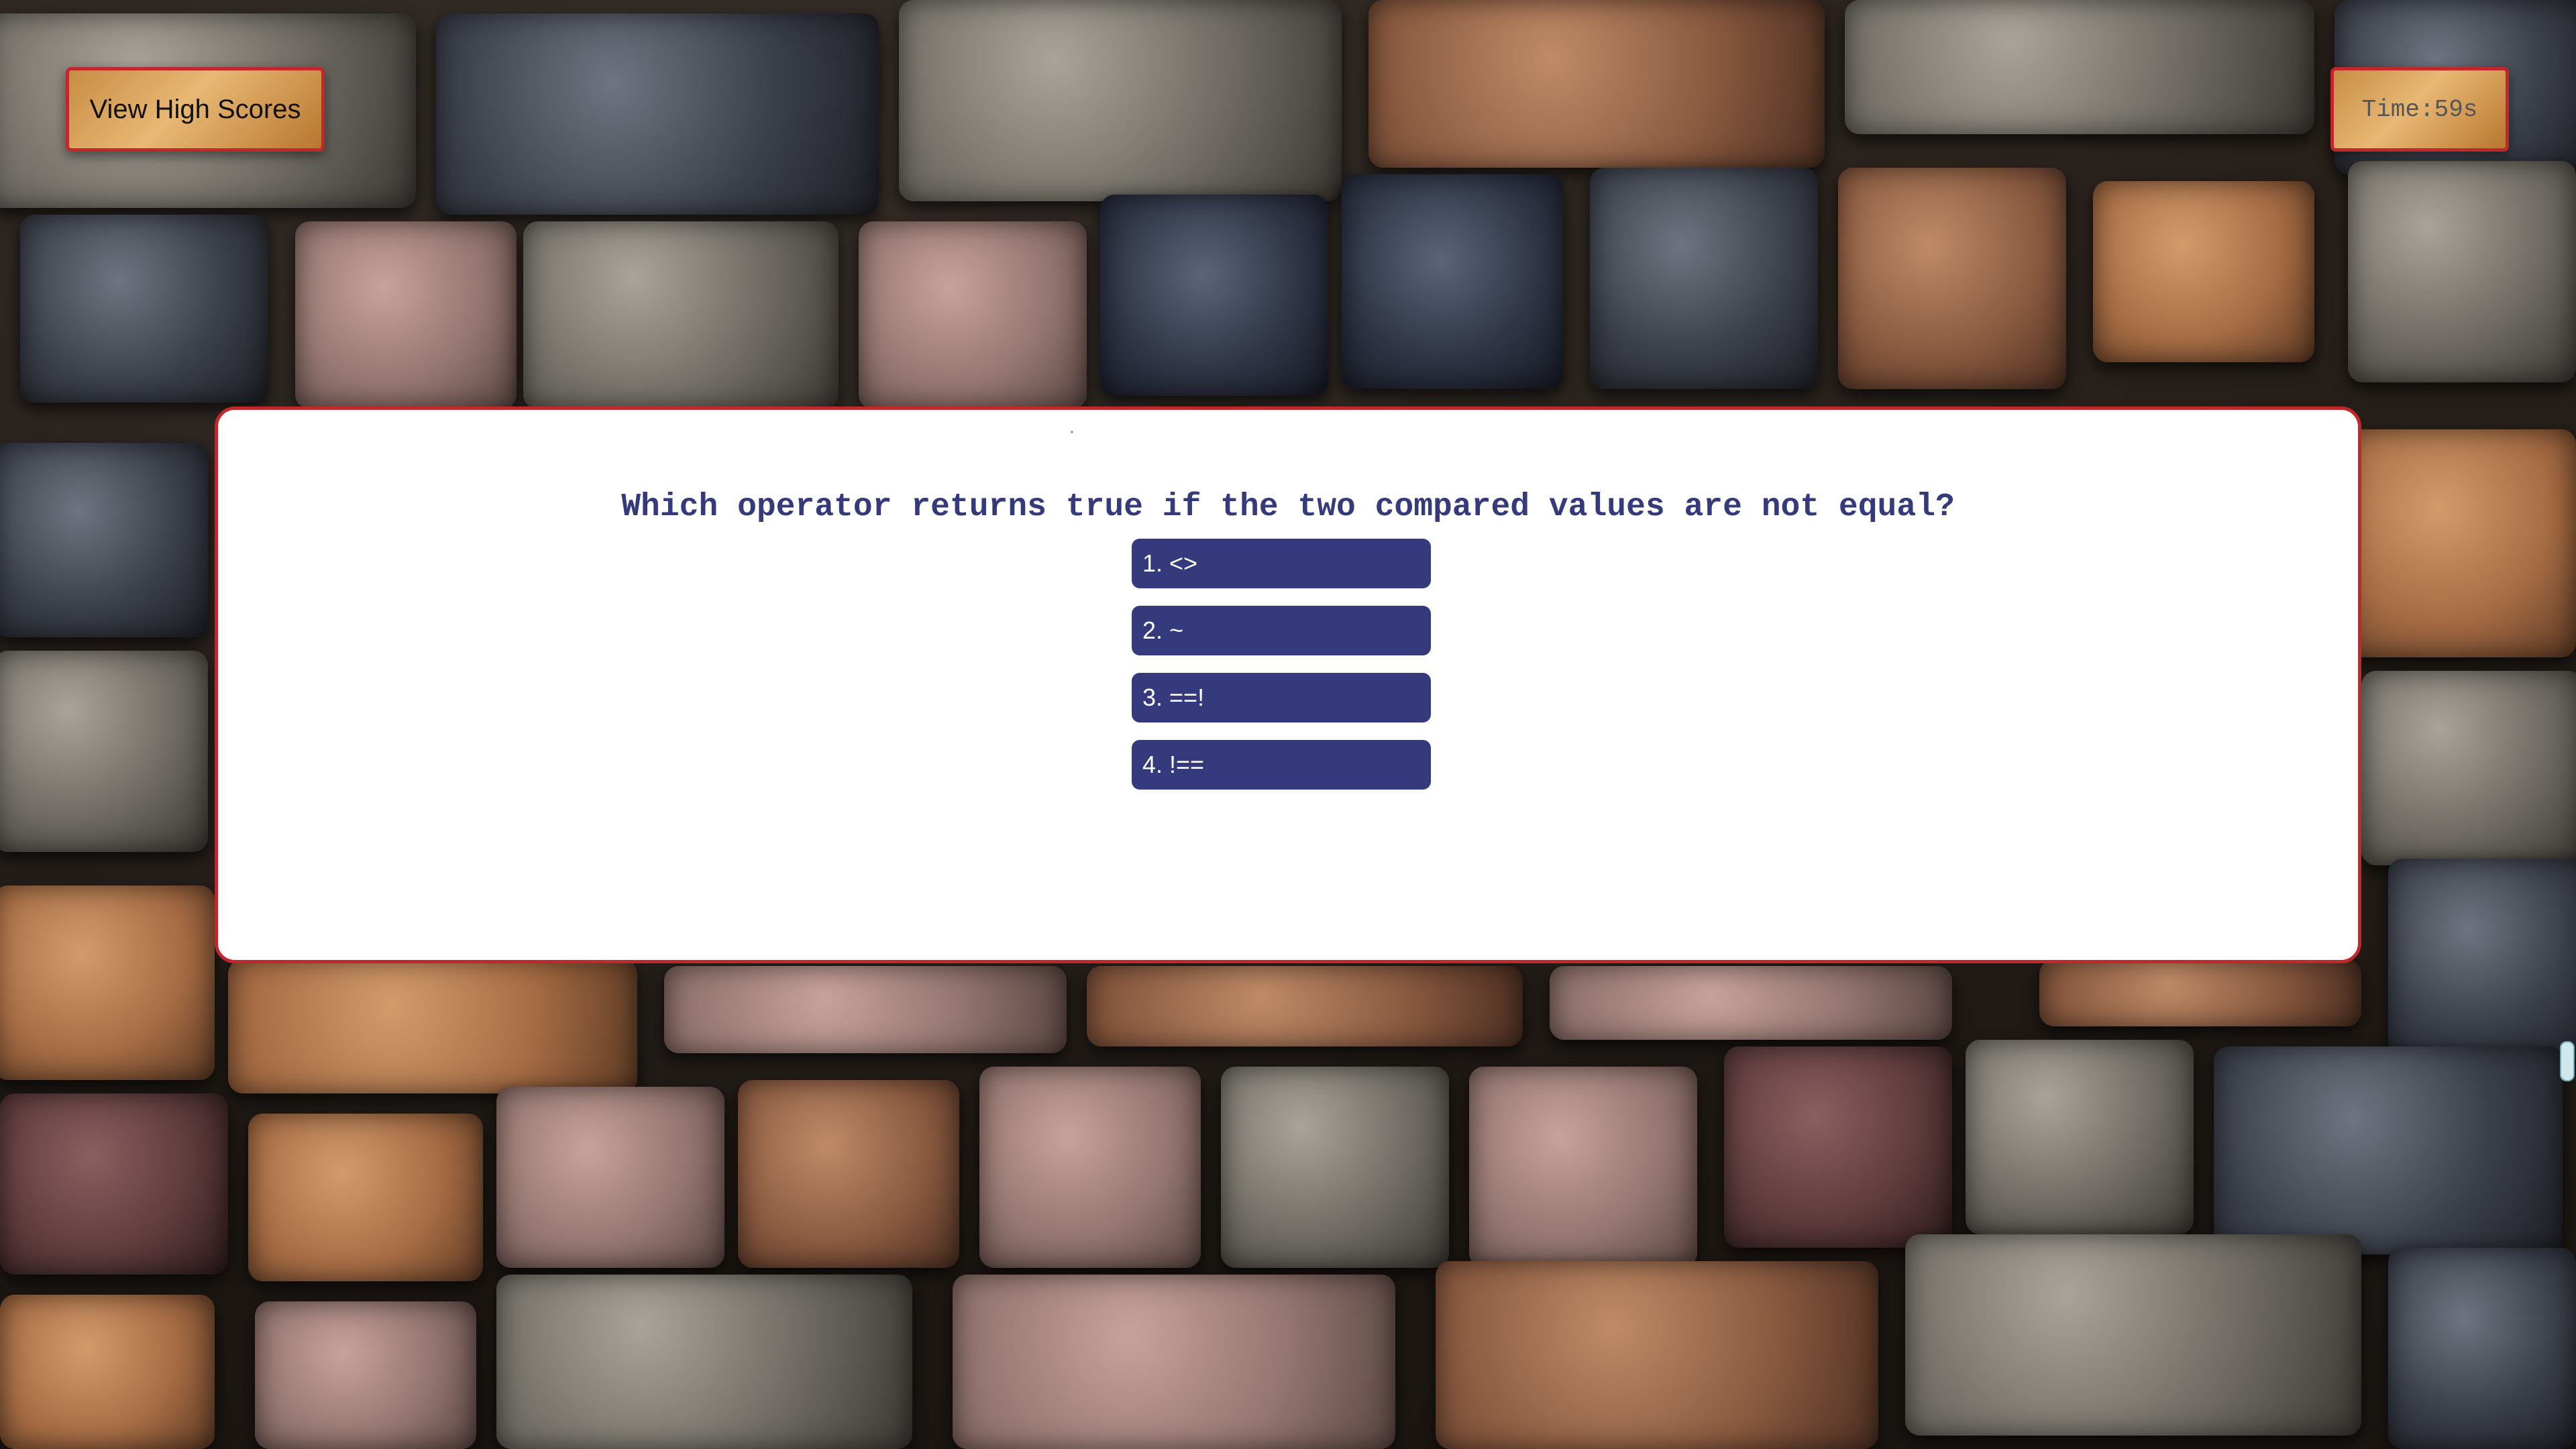 This screenshot has width=2576, height=1449. I want to click on answer-choice-4: 4. !==, so click(1281, 765).